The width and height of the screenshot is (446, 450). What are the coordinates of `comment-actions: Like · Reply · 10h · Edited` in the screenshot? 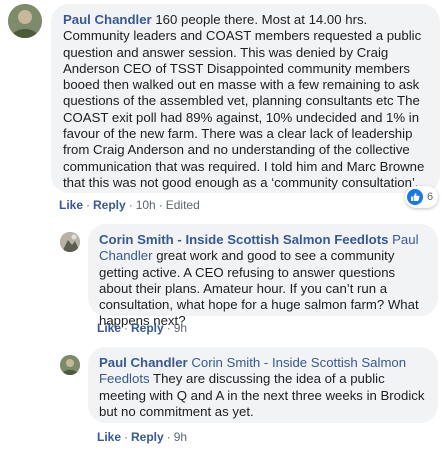 It's located at (129, 205).